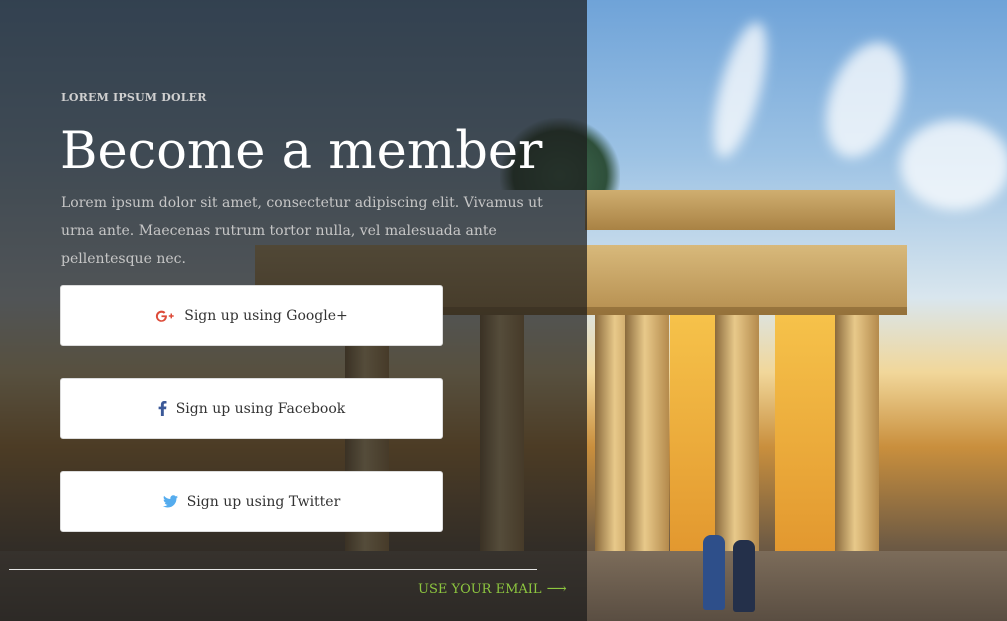  I want to click on page-title: Become a member, so click(301, 151).